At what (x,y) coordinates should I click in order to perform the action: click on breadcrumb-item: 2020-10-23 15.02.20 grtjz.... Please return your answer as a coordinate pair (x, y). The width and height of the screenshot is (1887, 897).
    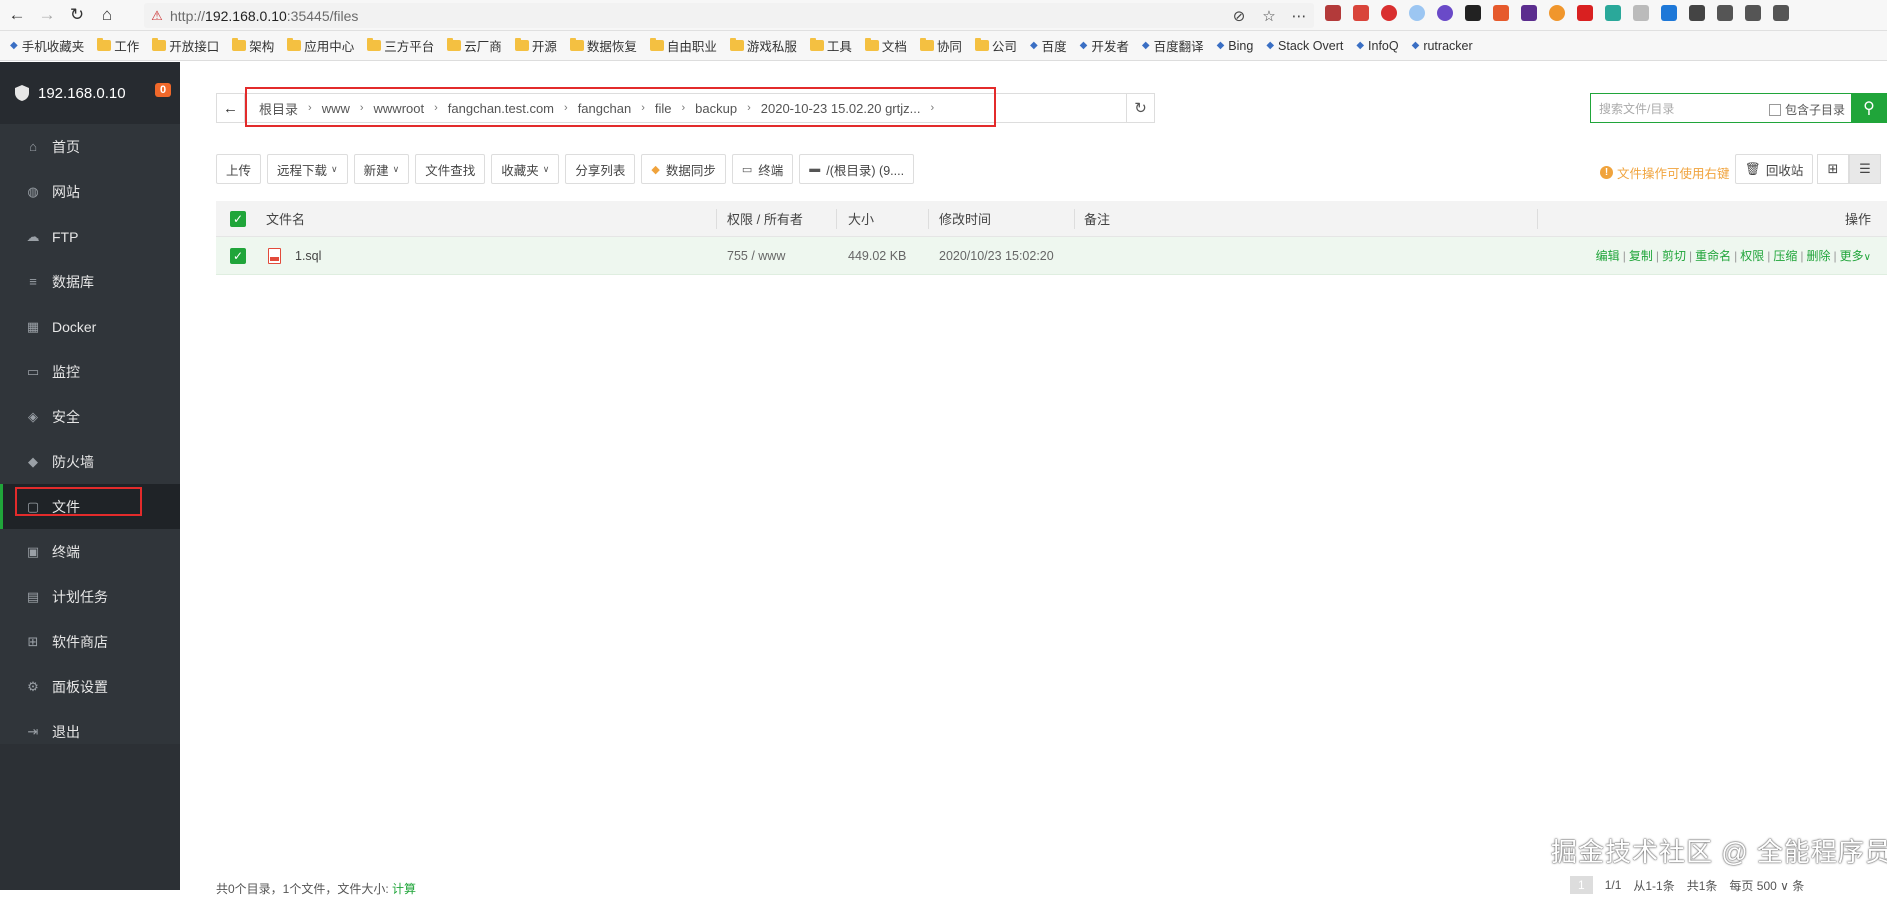
    Looking at the image, I should click on (841, 108).